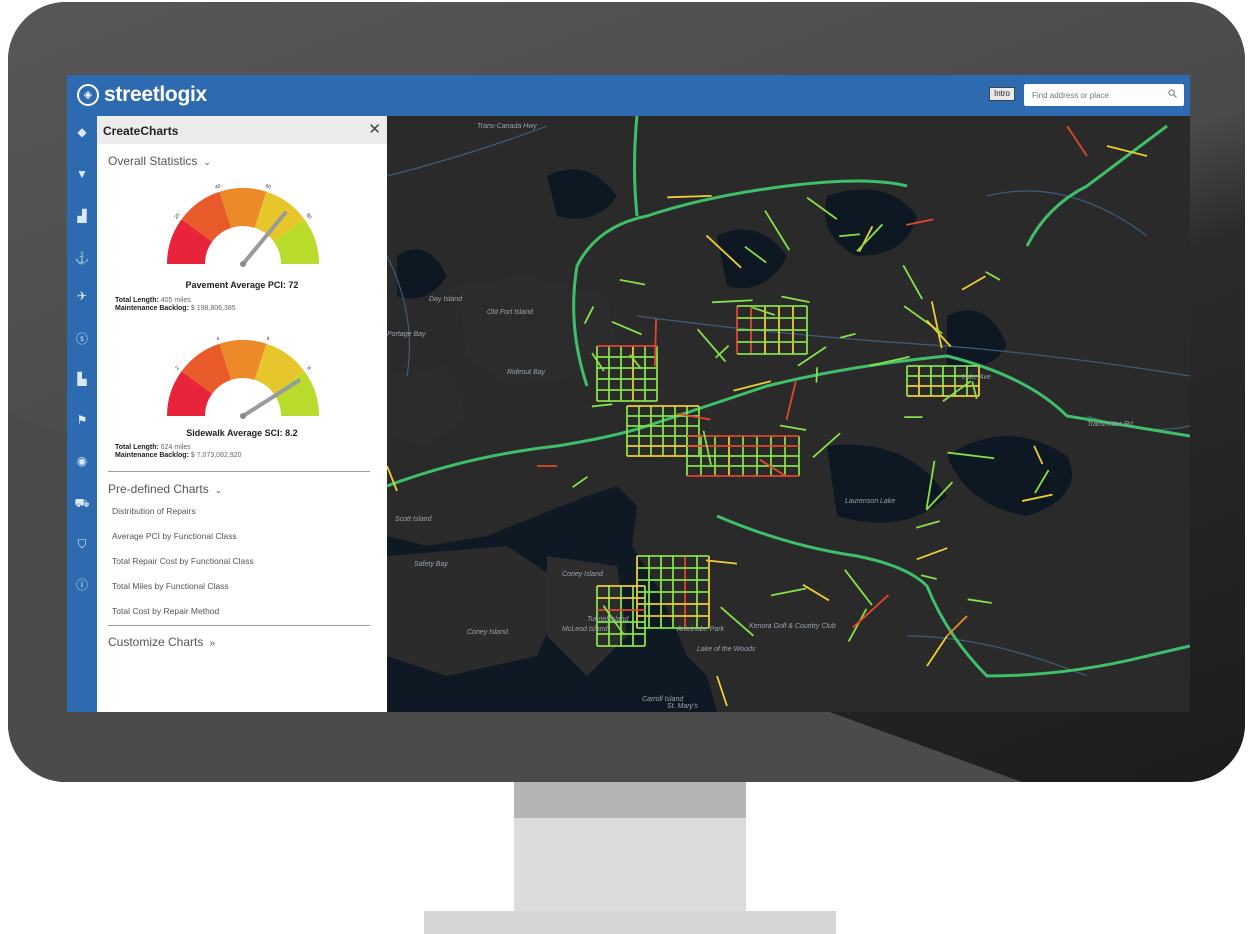  What do you see at coordinates (585, 629) in the screenshot?
I see `map-label-mcleod-island: McLeod Island` at bounding box center [585, 629].